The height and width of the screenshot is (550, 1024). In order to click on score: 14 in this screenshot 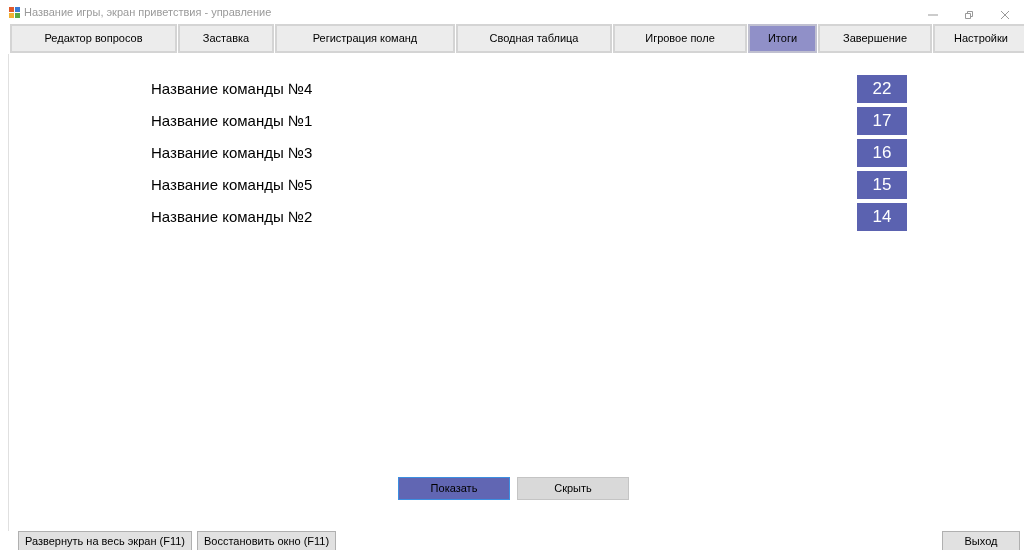, I will do `click(882, 217)`.